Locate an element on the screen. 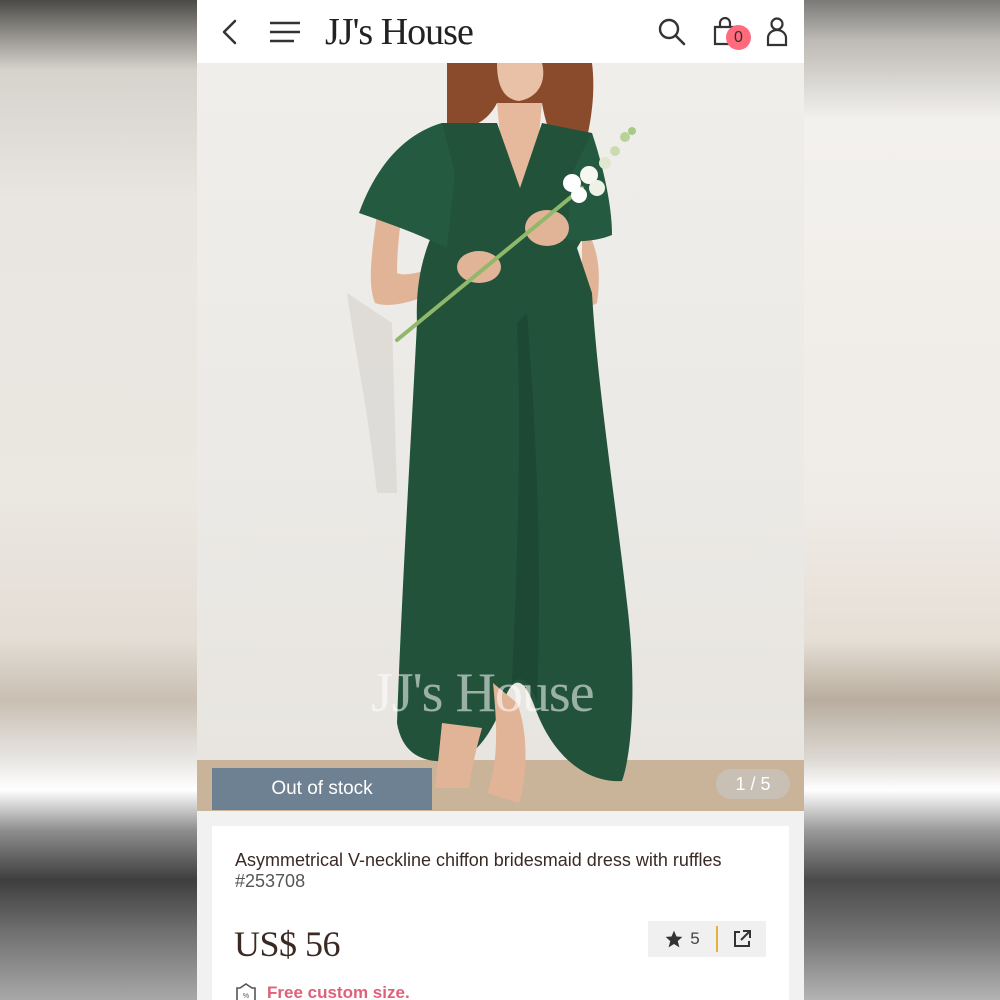  account-button is located at coordinates (777, 31).